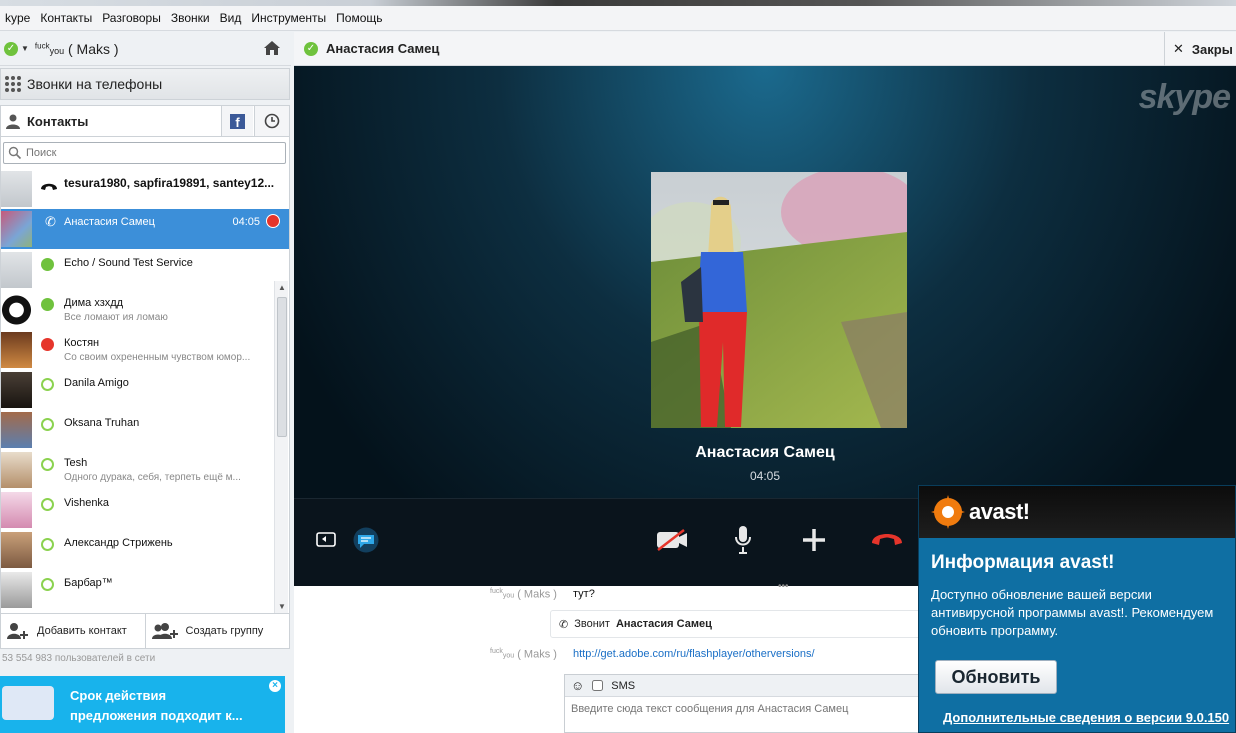 This screenshot has height=733, width=1236. I want to click on contact-list-scrollbar: ▲ ▼, so click(281, 447).